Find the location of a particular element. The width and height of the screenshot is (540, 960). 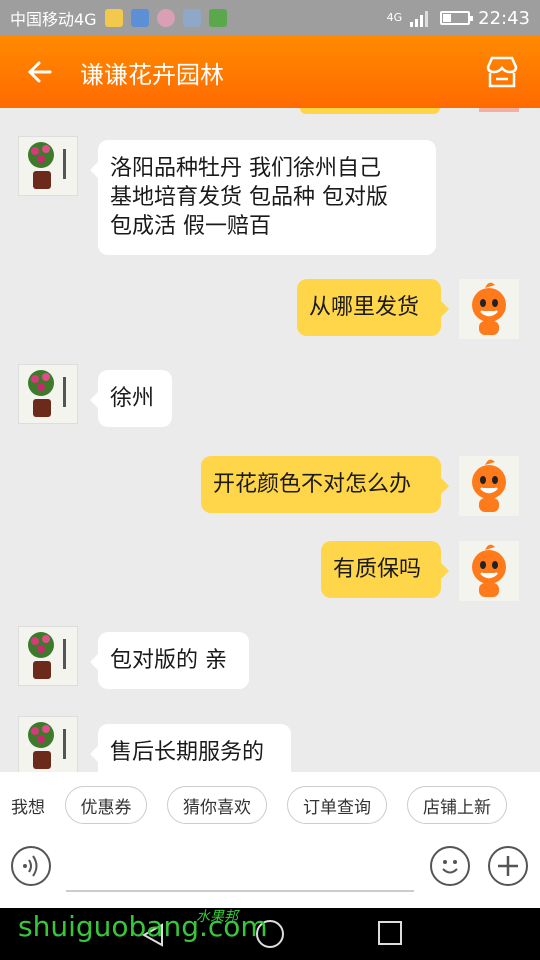

more-button is located at coordinates (508, 866).